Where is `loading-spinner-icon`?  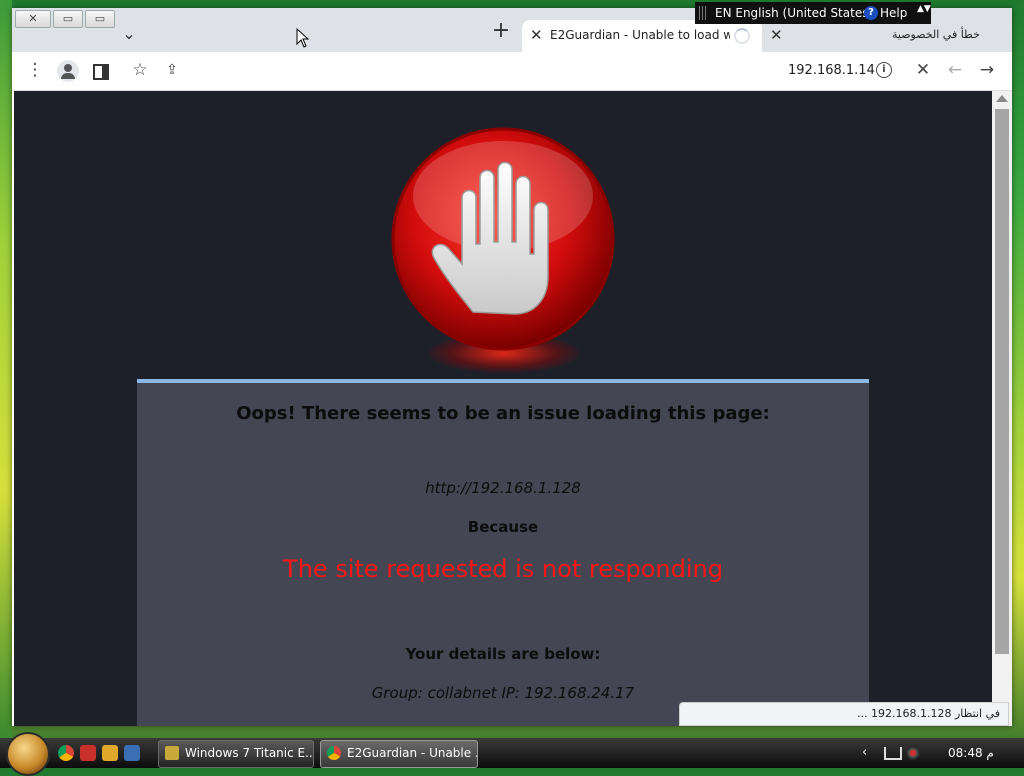
loading-spinner-icon is located at coordinates (742, 36).